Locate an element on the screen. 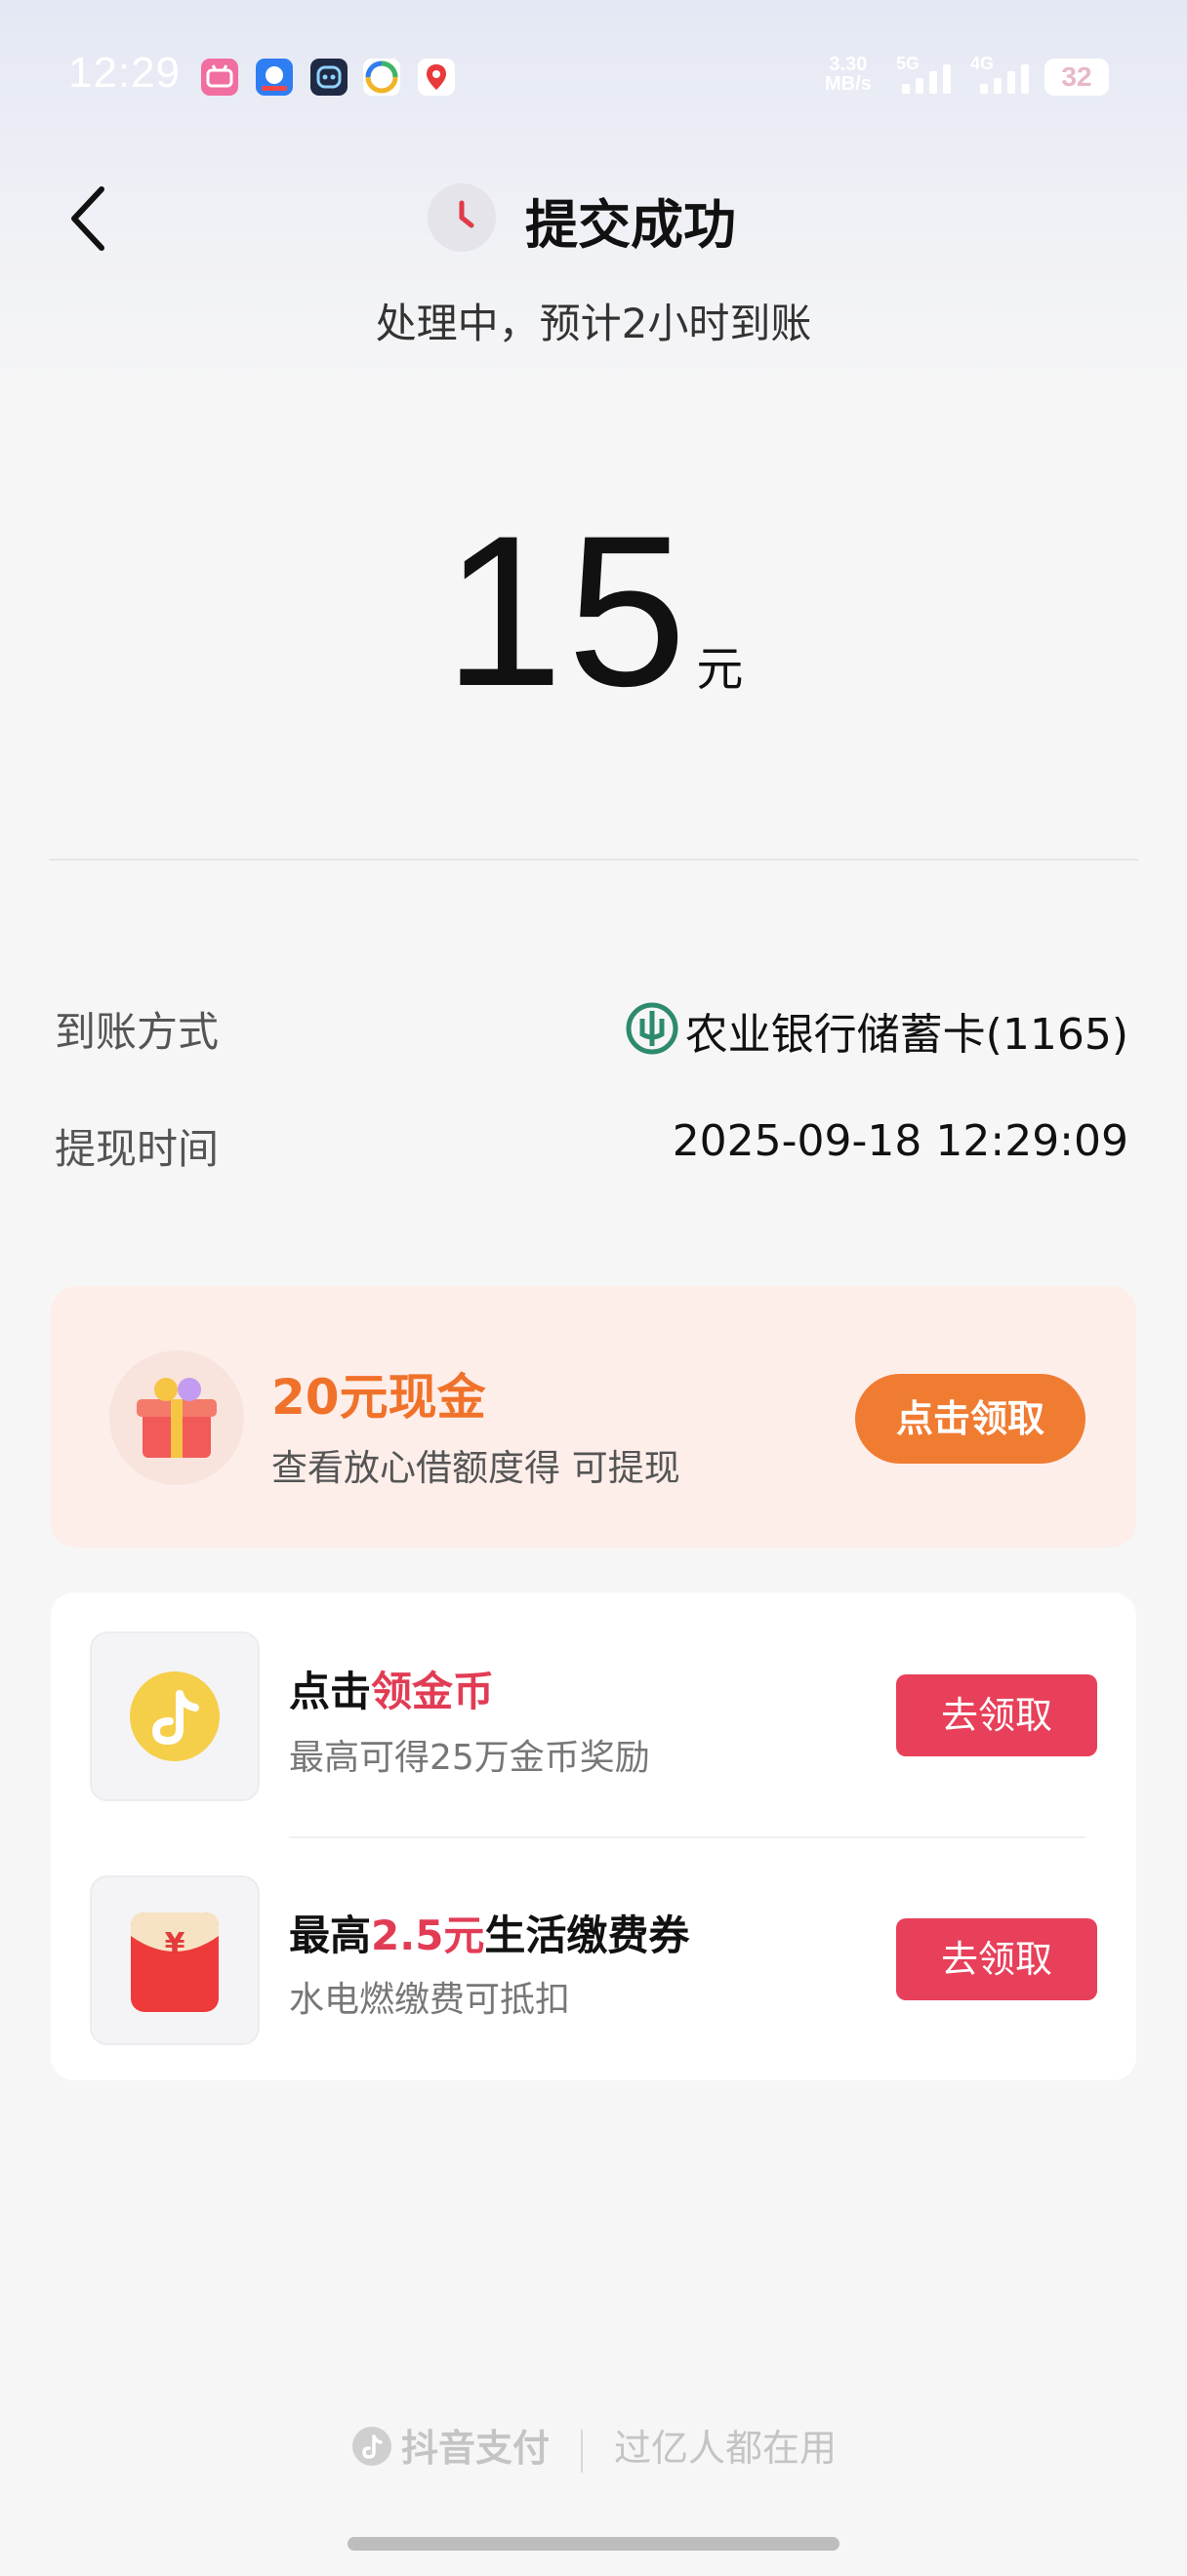 The width and height of the screenshot is (1187, 2576). footer-separator is located at coordinates (582, 2451).